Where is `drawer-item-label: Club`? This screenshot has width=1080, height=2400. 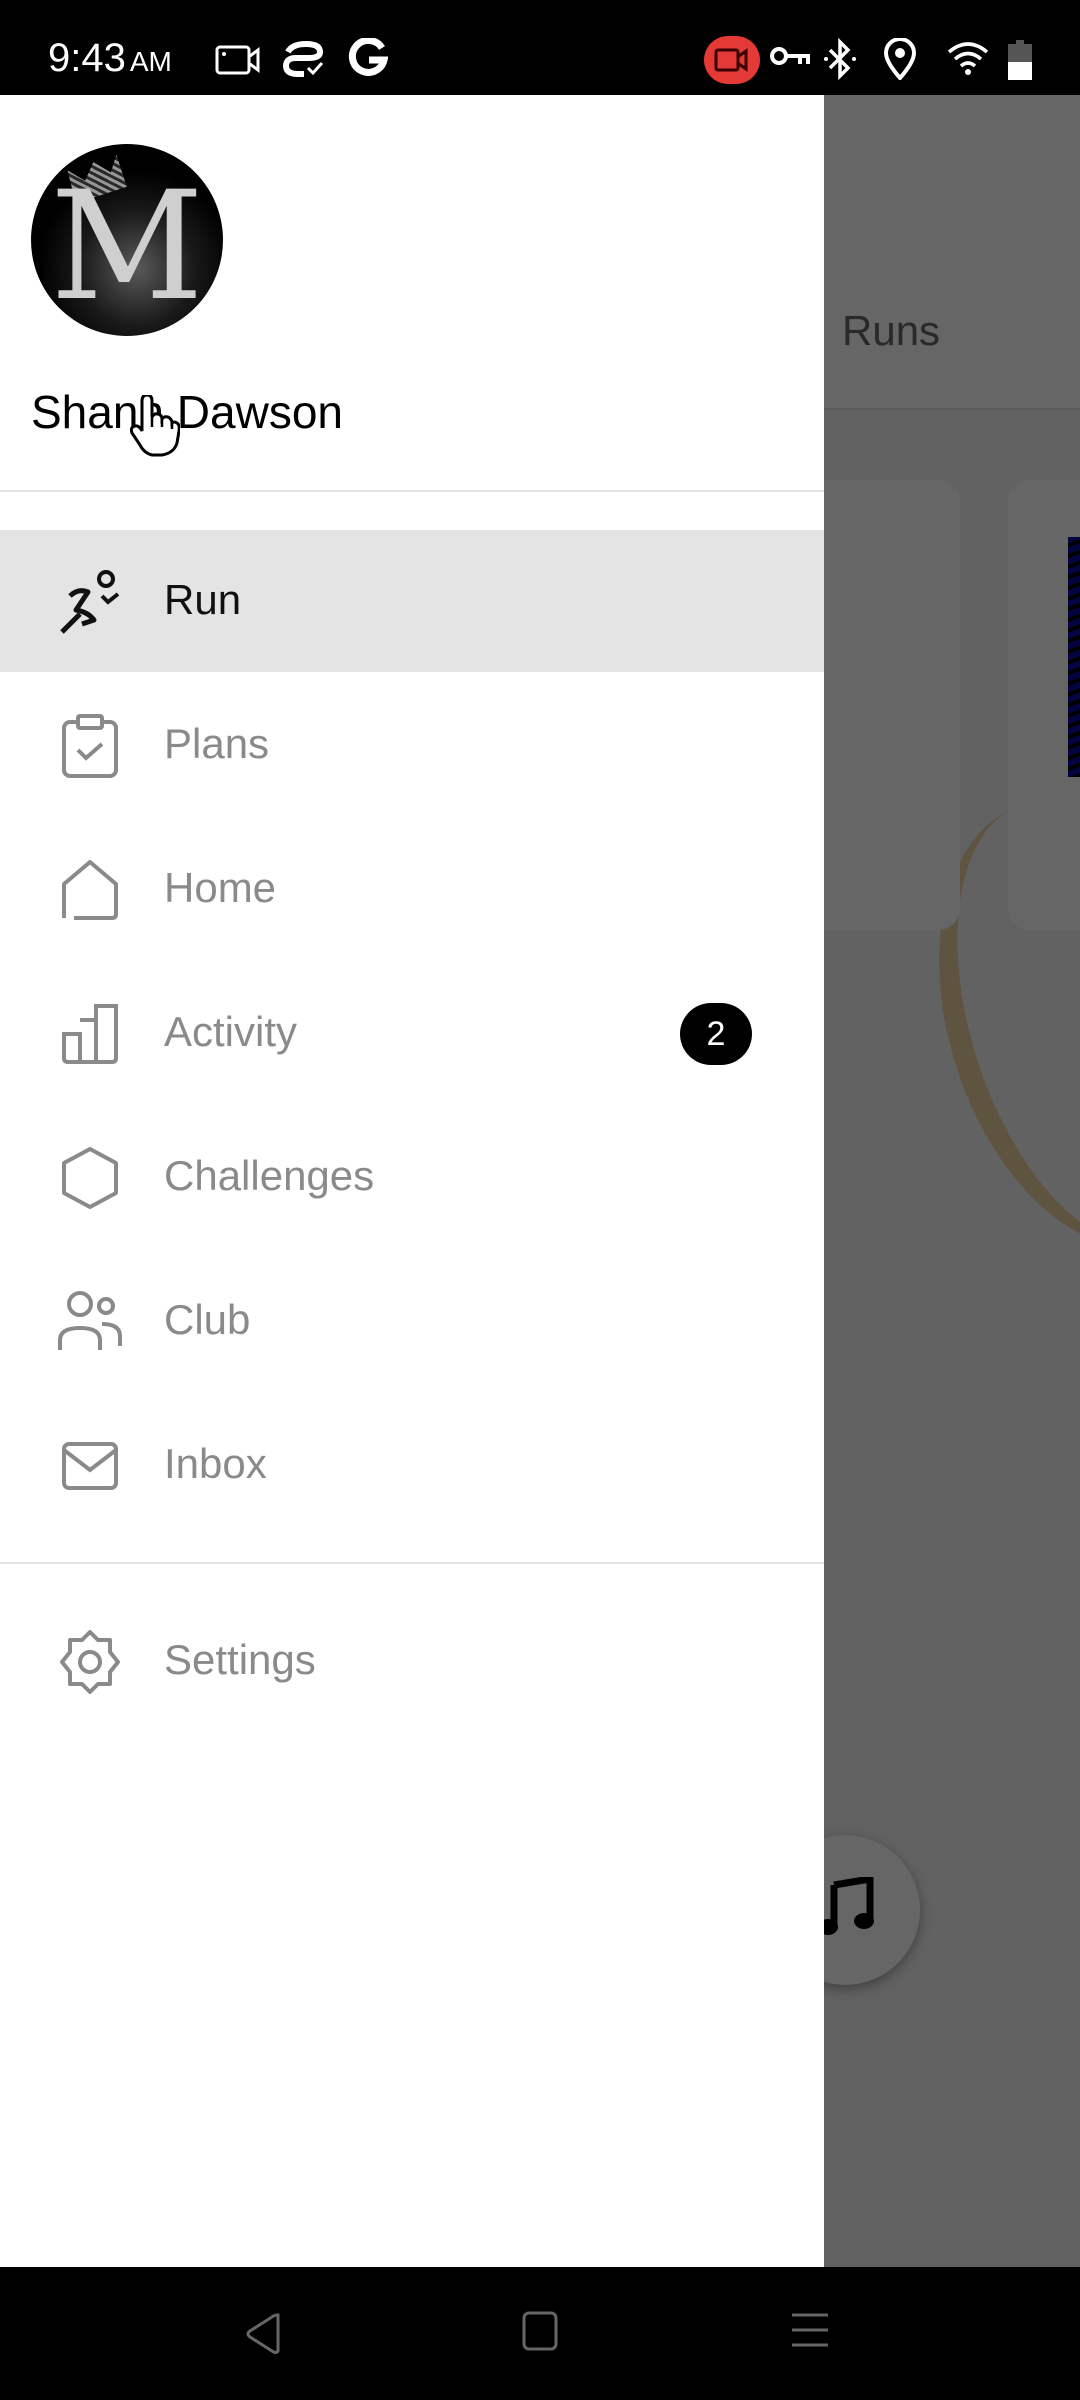 drawer-item-label: Club is located at coordinates (207, 1319).